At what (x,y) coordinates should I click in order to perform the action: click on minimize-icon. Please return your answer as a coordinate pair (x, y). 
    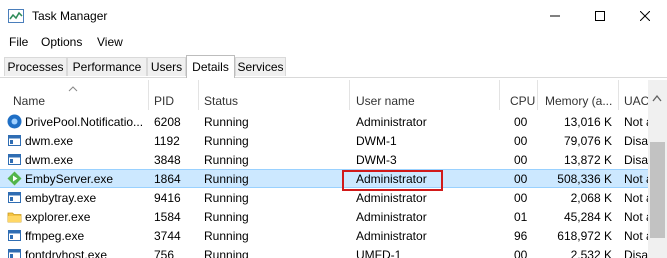
    Looking at the image, I should click on (554, 16).